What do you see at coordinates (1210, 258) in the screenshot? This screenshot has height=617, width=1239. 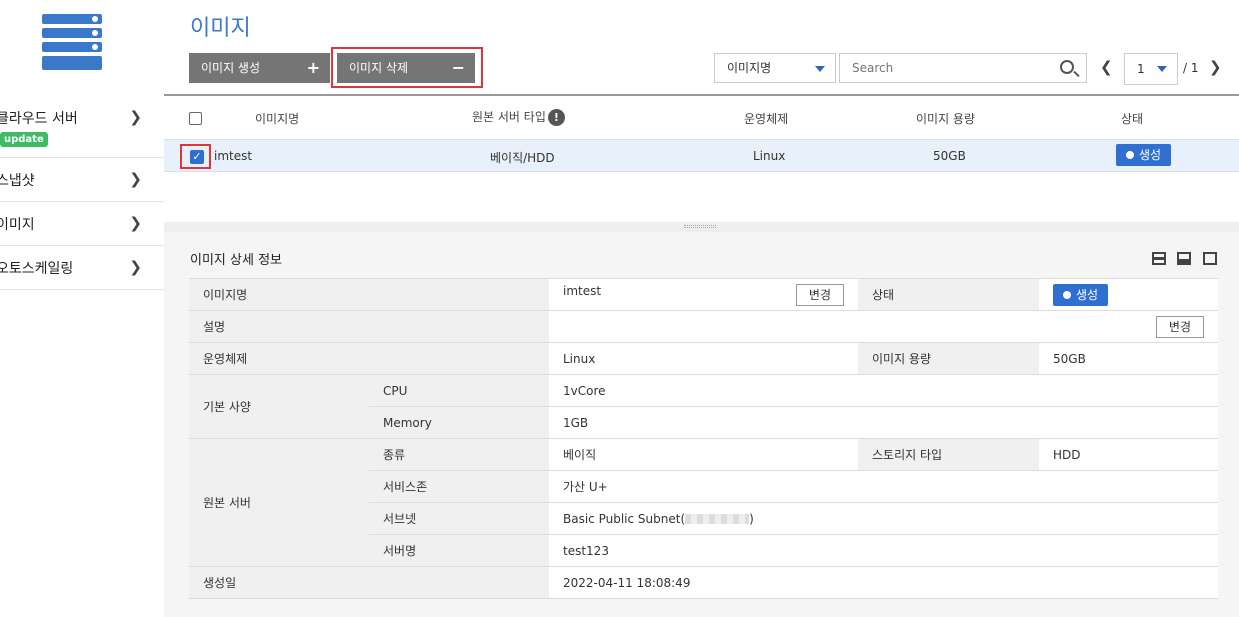 I see `layout-full-icon` at bounding box center [1210, 258].